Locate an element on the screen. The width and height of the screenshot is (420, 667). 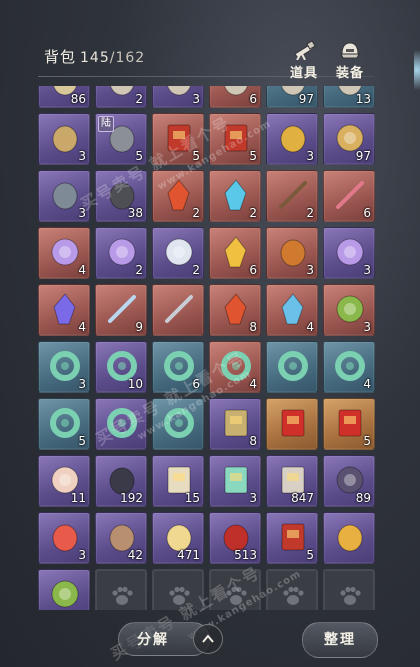
inventory-slot: 471 is located at coordinates (178, 538).